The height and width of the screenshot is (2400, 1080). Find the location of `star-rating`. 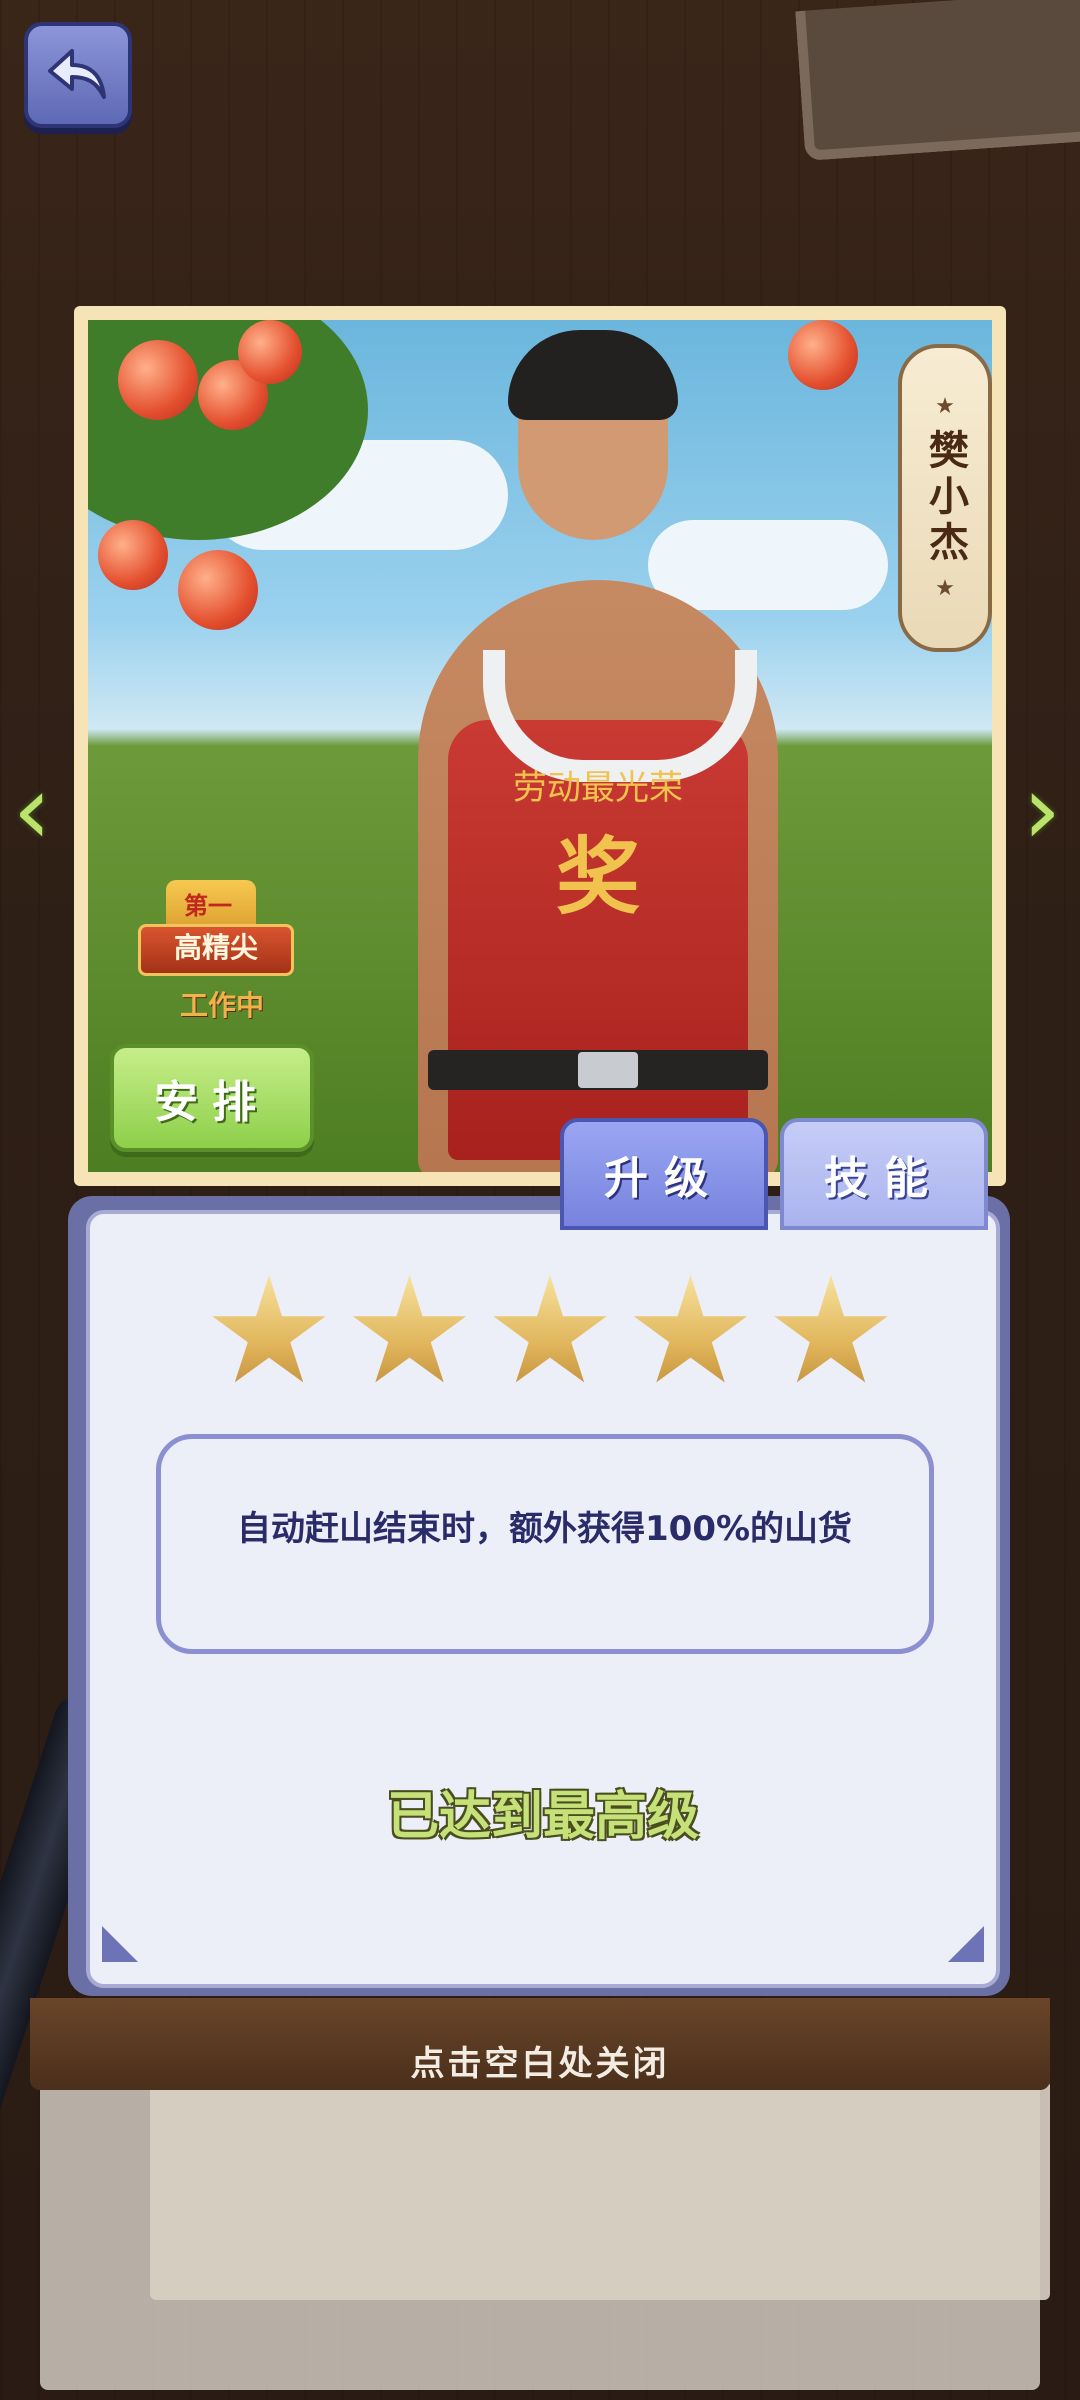

star-rating is located at coordinates (550, 1334).